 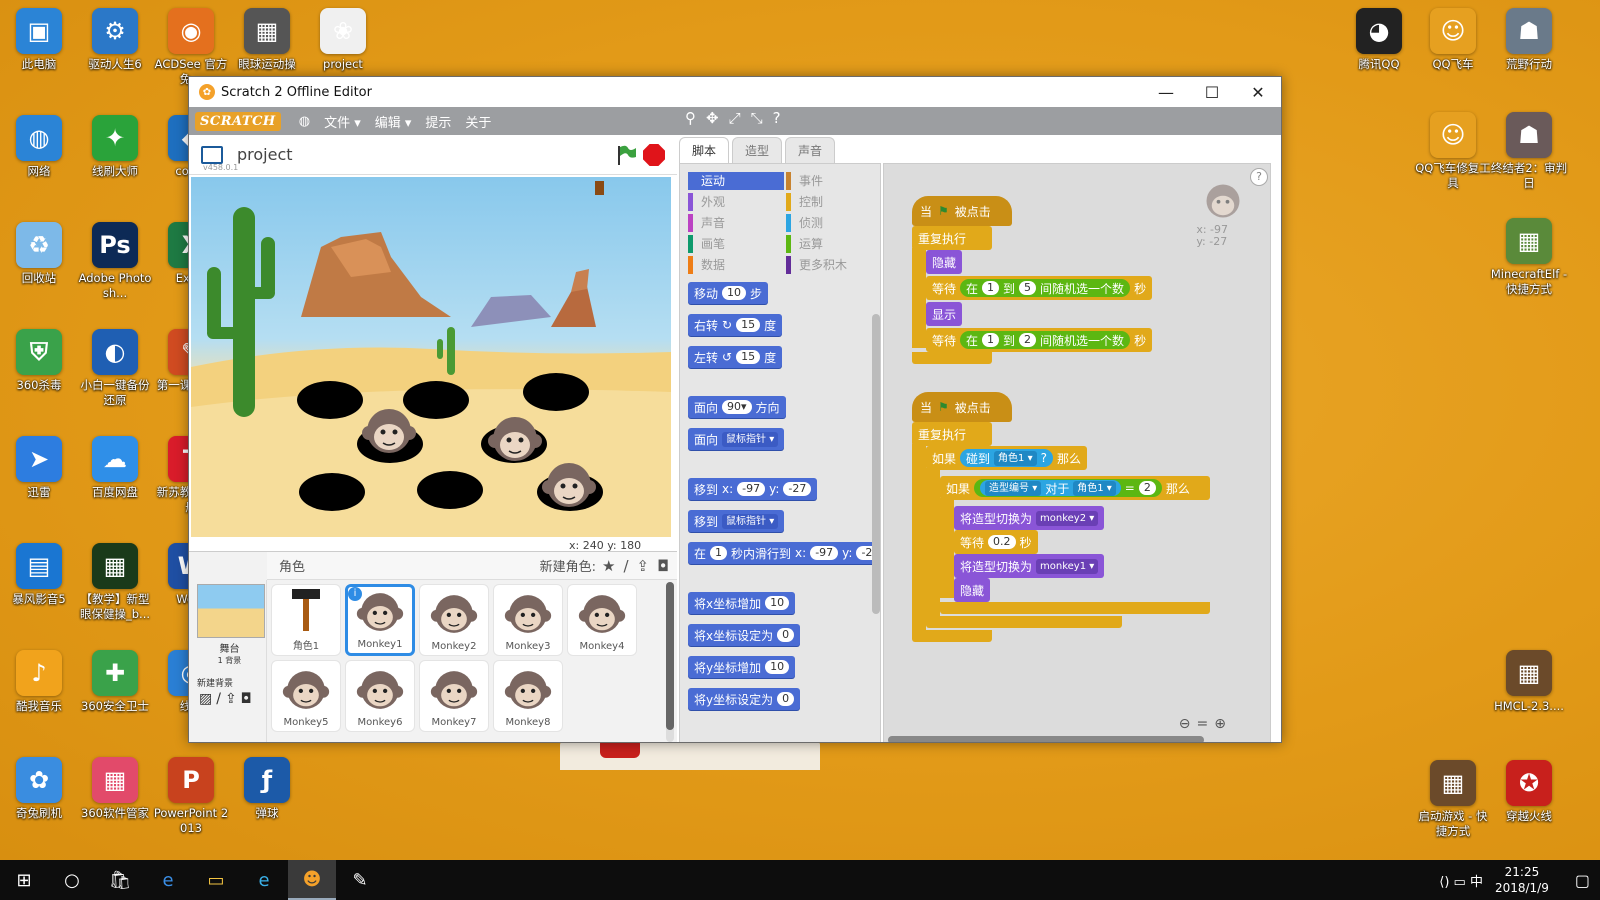 What do you see at coordinates (757, 118) in the screenshot?
I see `shrink-tool-icon: ⤡` at bounding box center [757, 118].